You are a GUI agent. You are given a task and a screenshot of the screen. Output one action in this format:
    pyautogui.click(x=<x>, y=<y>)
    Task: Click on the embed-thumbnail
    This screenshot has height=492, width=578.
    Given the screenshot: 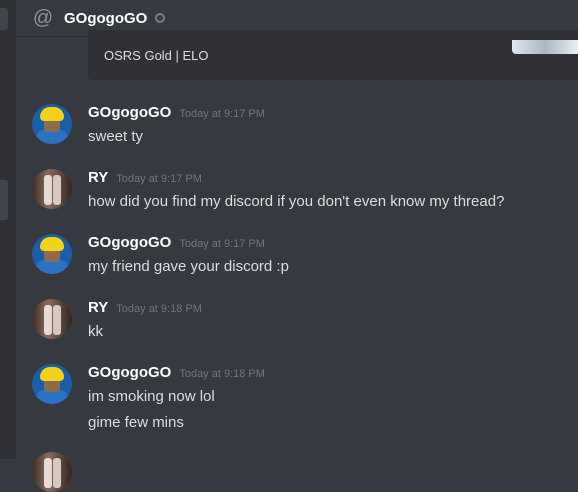 What is the action you would take?
    pyautogui.click(x=545, y=47)
    